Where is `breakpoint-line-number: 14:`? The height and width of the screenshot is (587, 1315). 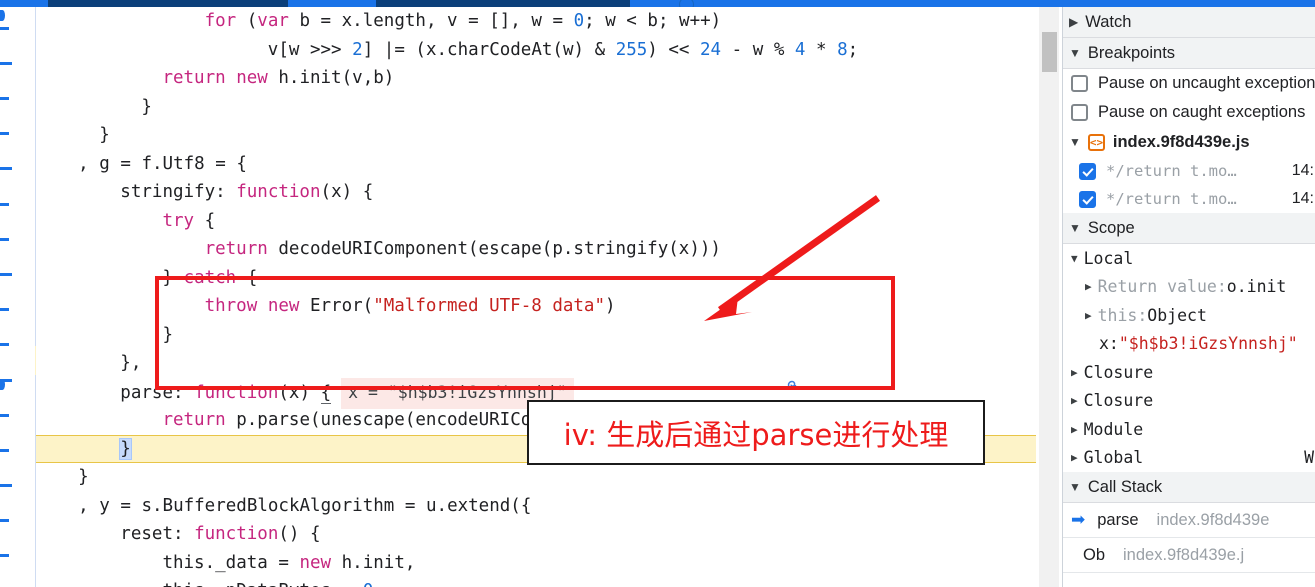 breakpoint-line-number: 14: is located at coordinates (1302, 198).